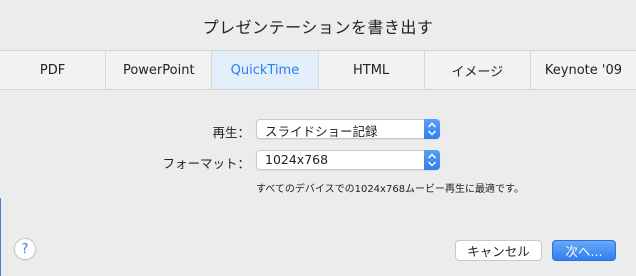  Describe the element at coordinates (498, 250) in the screenshot. I see `cancel-button: キャンセル` at that location.